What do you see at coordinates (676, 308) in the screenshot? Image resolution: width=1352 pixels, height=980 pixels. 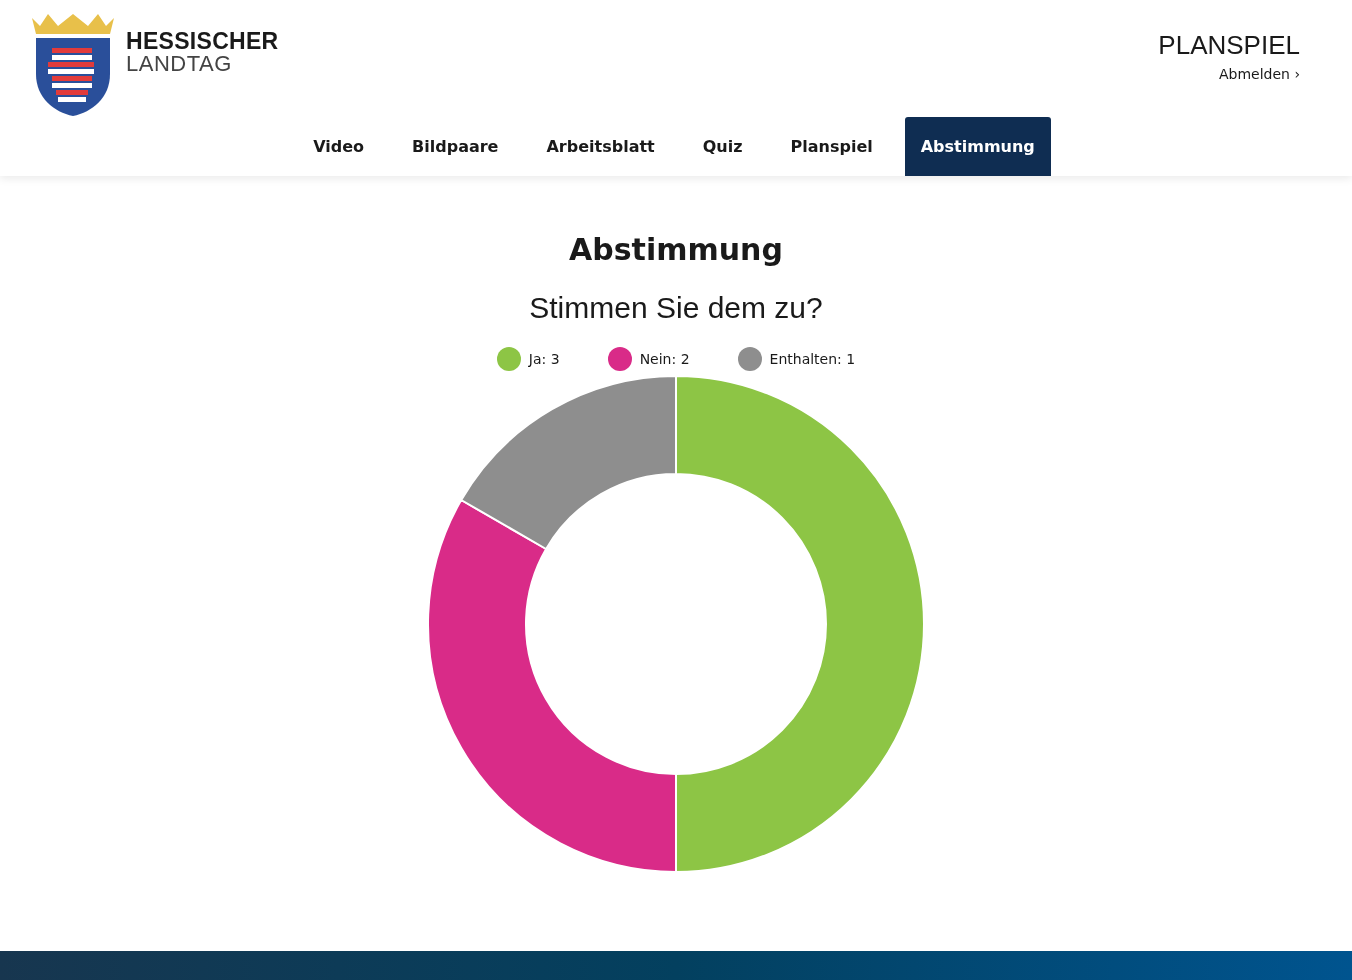 I see `question-text: Stimmen Sie dem zu?` at bounding box center [676, 308].